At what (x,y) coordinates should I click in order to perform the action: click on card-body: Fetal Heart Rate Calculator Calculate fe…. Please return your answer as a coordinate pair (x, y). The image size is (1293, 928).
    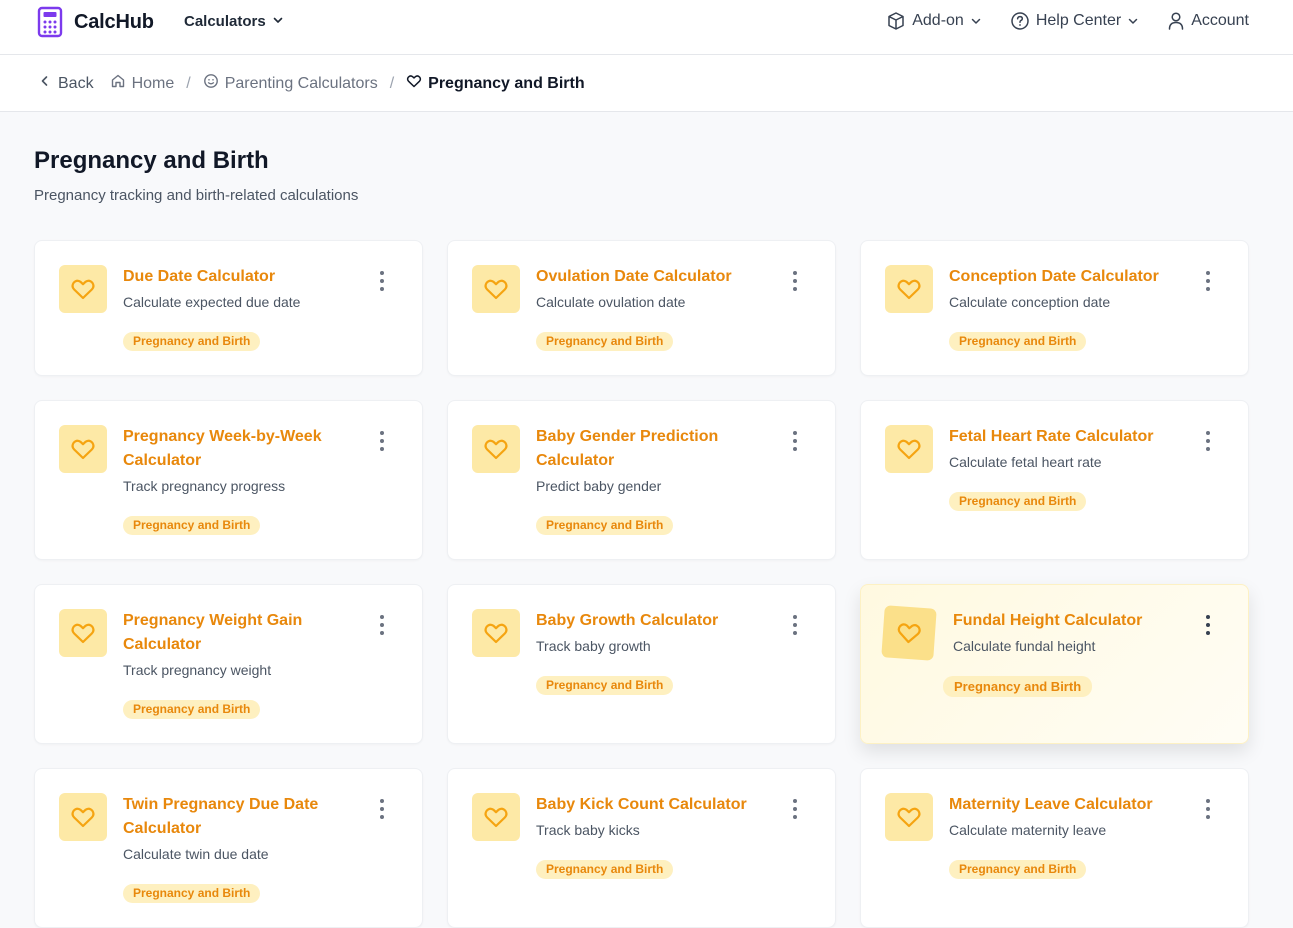
    Looking at the image, I should click on (1064, 468).